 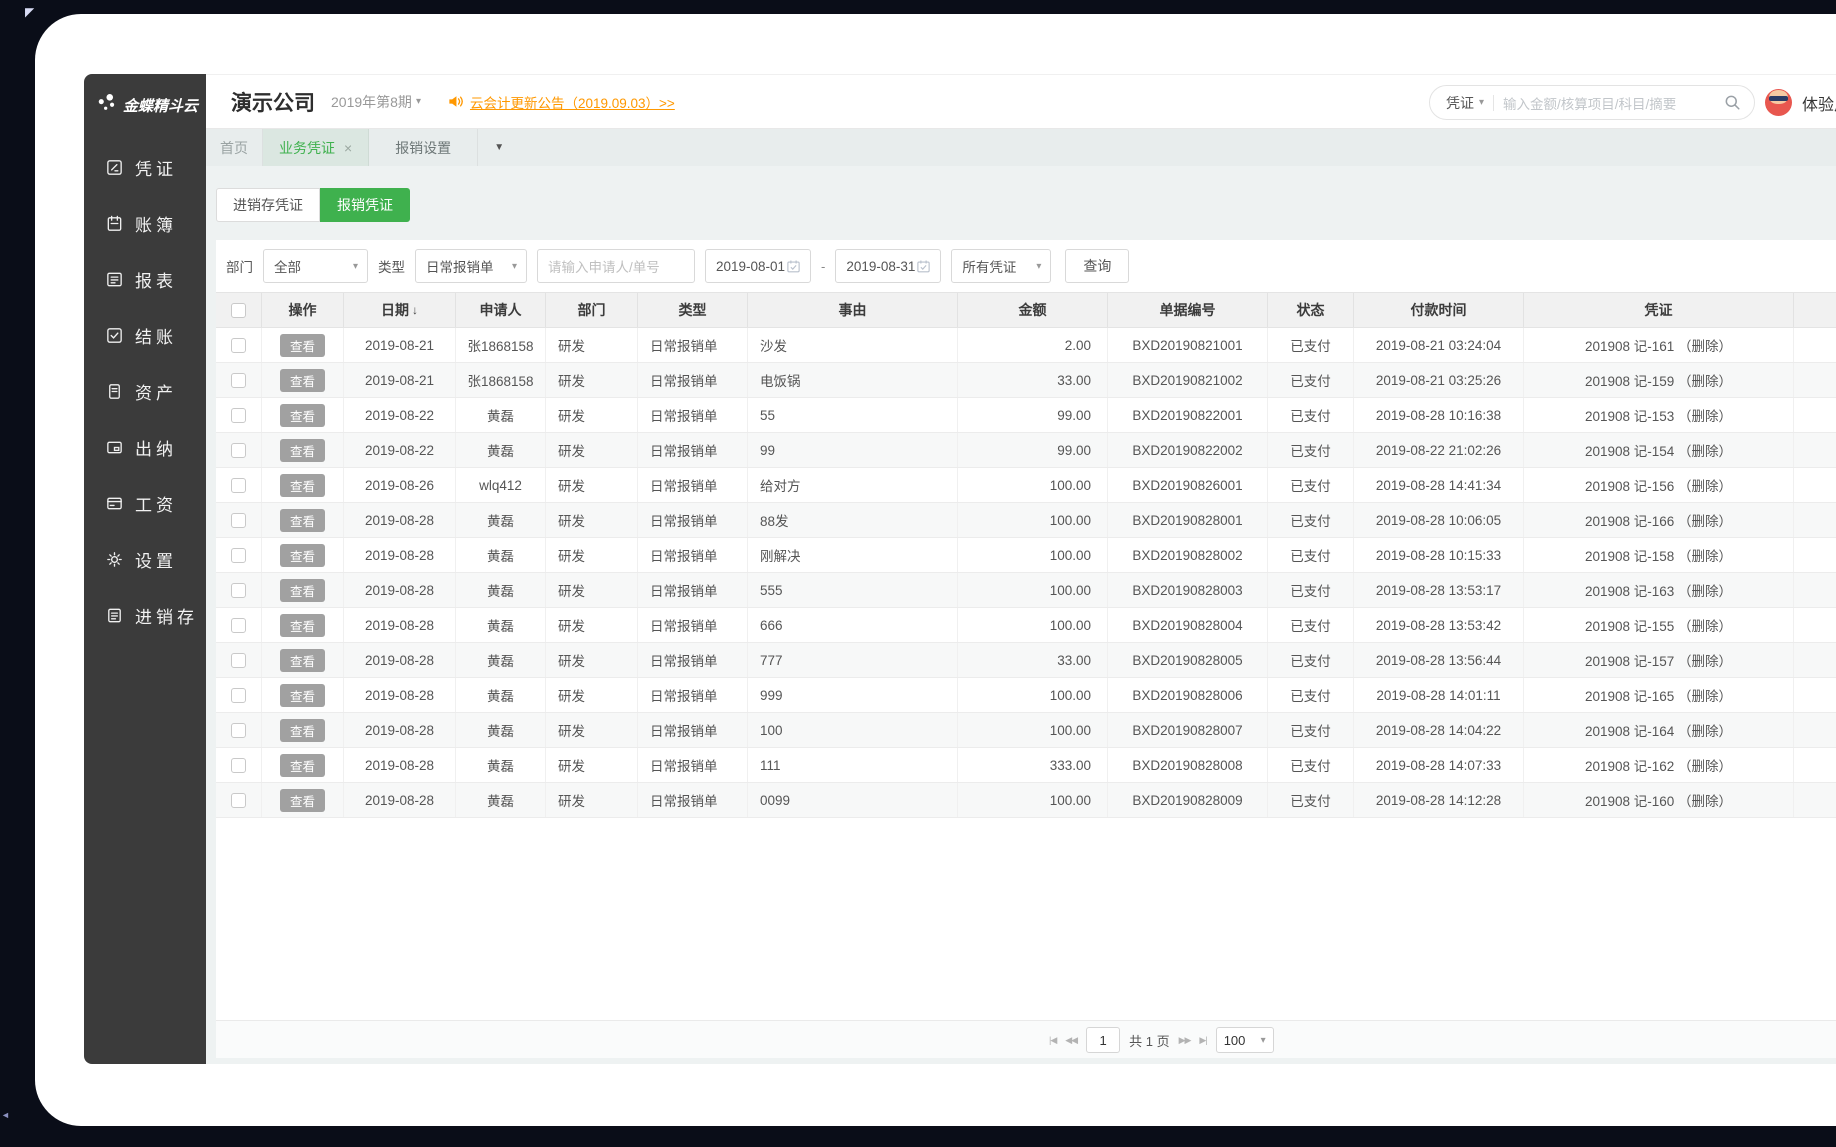 I want to click on col-header-status: 状态, so click(x=1311, y=310).